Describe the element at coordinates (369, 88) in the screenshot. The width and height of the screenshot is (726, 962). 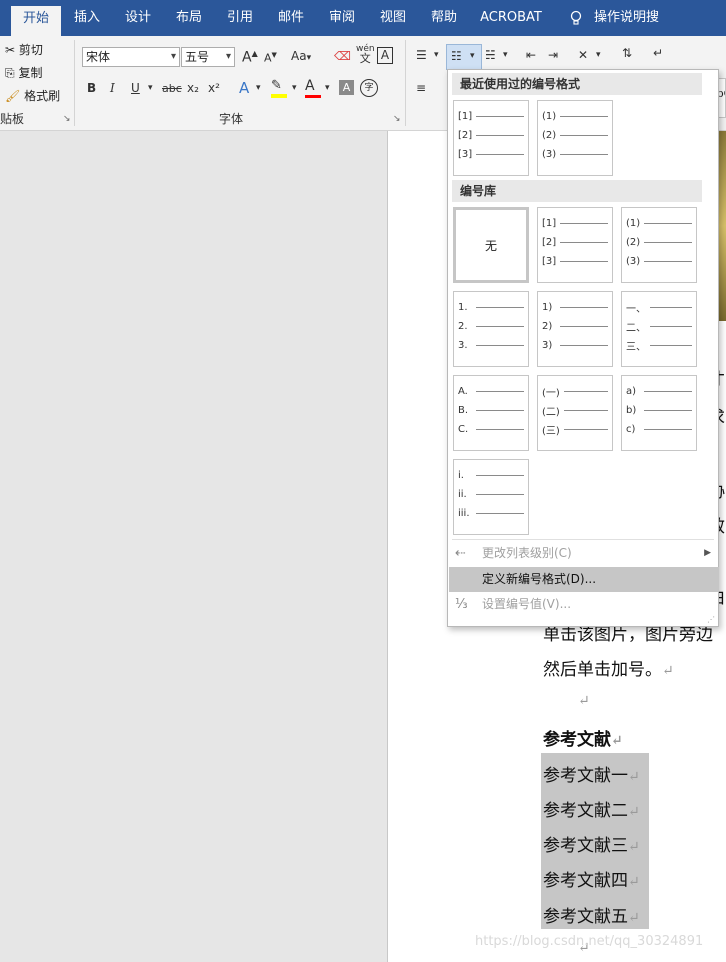
I see `enclose-characters-button: 字` at that location.